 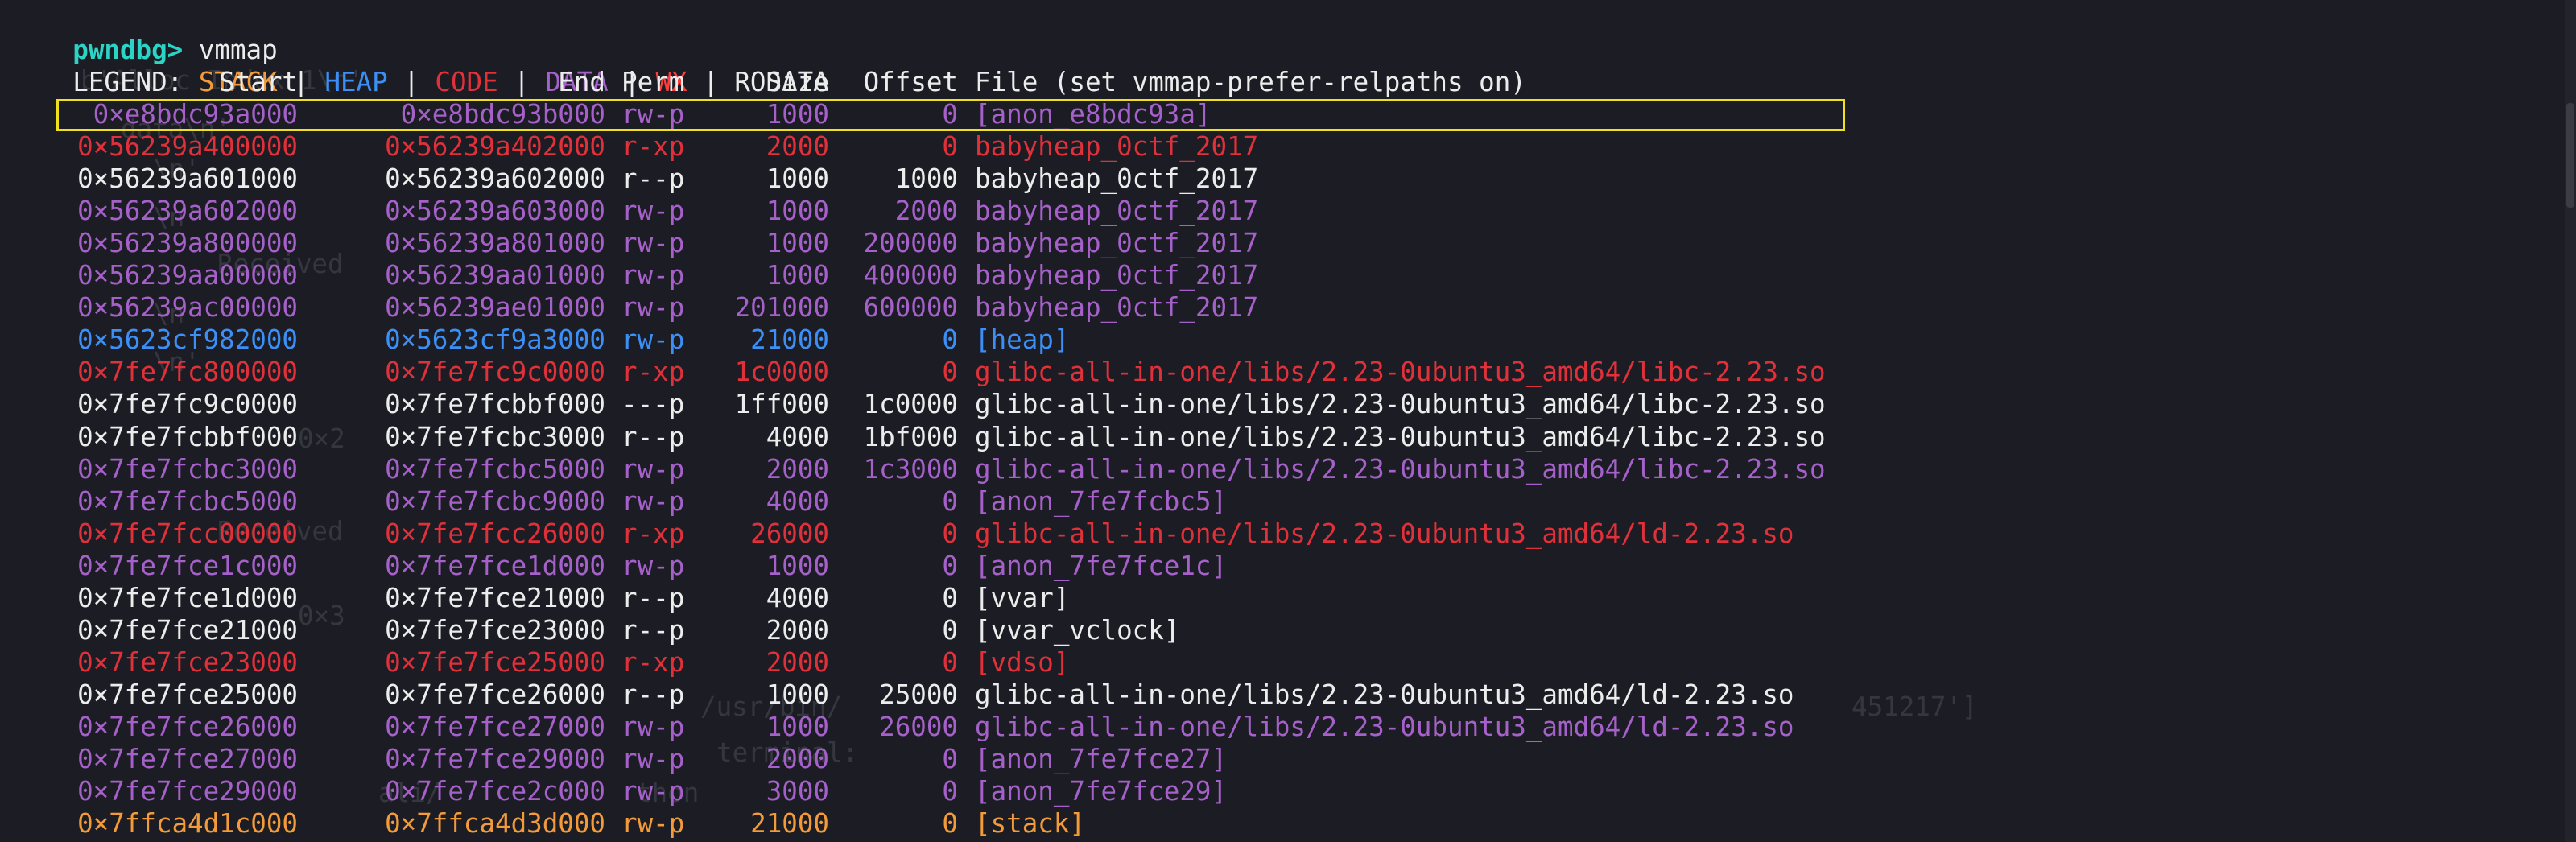 I want to click on cell-start: 0×7fe7fce29000, so click(x=187, y=791).